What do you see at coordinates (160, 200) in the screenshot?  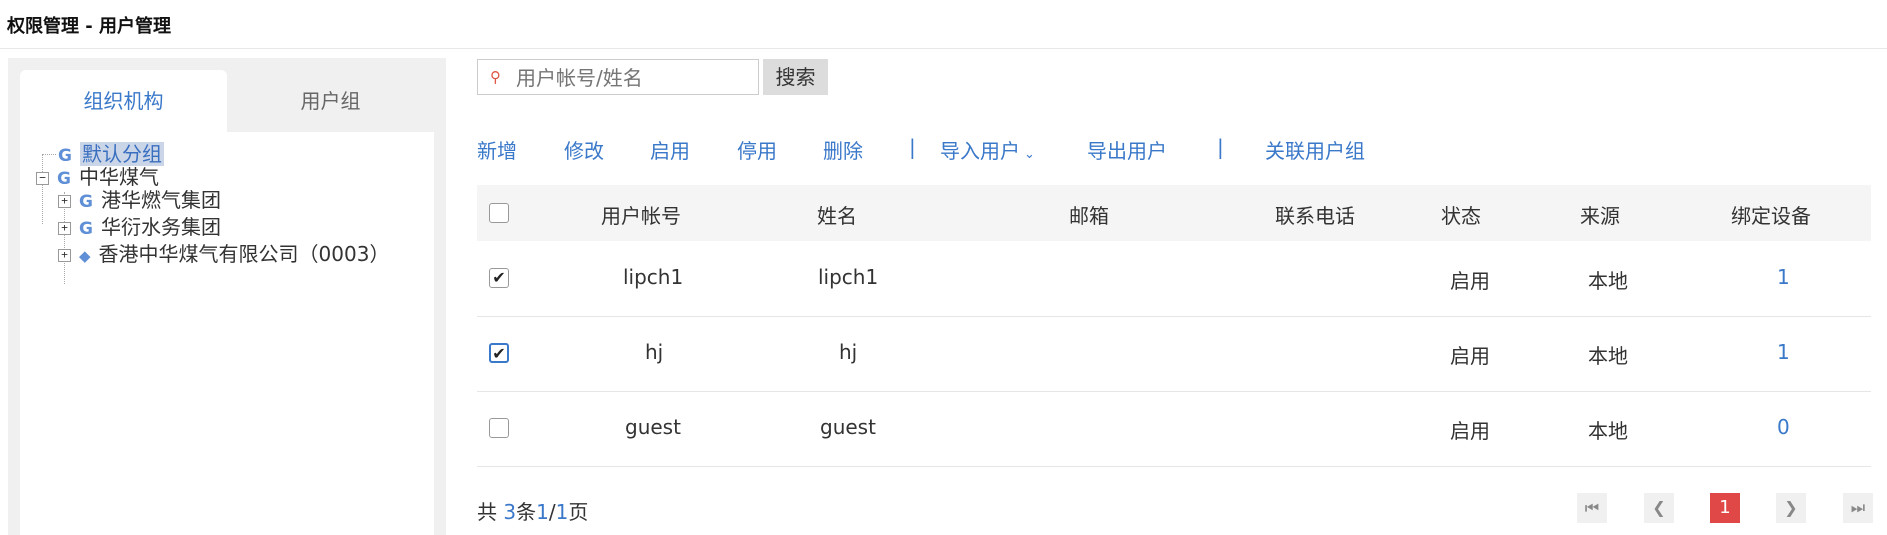 I see `tree-node-label: 港华燃气集团` at bounding box center [160, 200].